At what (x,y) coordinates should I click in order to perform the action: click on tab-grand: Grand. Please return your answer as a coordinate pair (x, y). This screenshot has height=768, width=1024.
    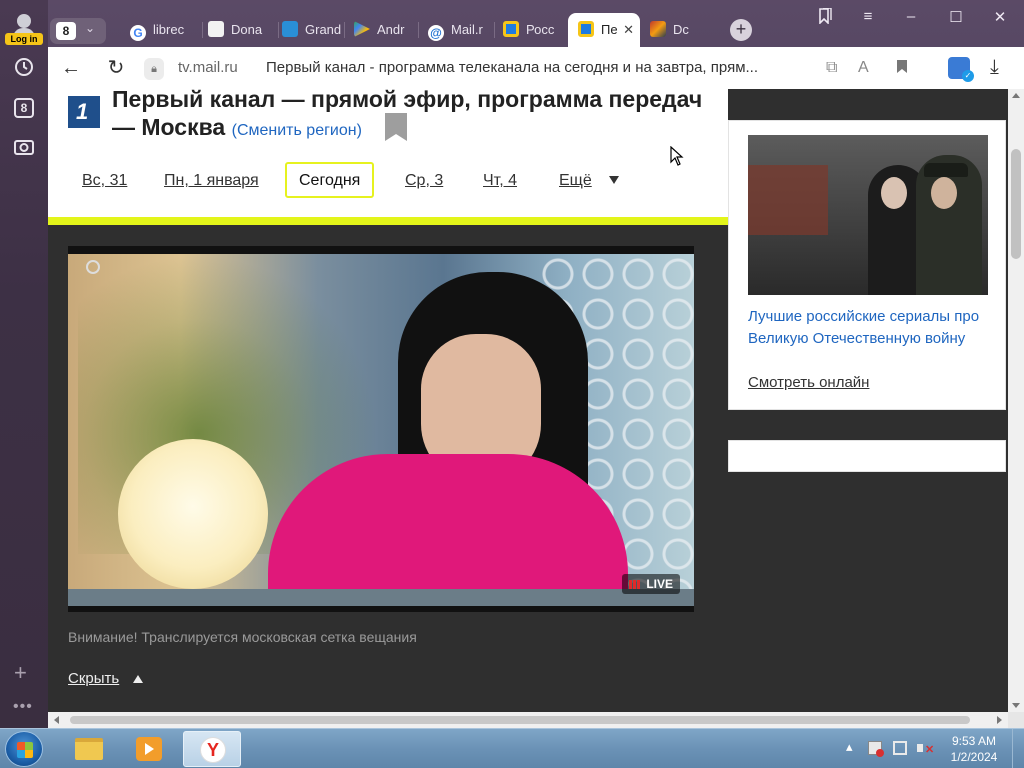
    Looking at the image, I should click on (312, 30).